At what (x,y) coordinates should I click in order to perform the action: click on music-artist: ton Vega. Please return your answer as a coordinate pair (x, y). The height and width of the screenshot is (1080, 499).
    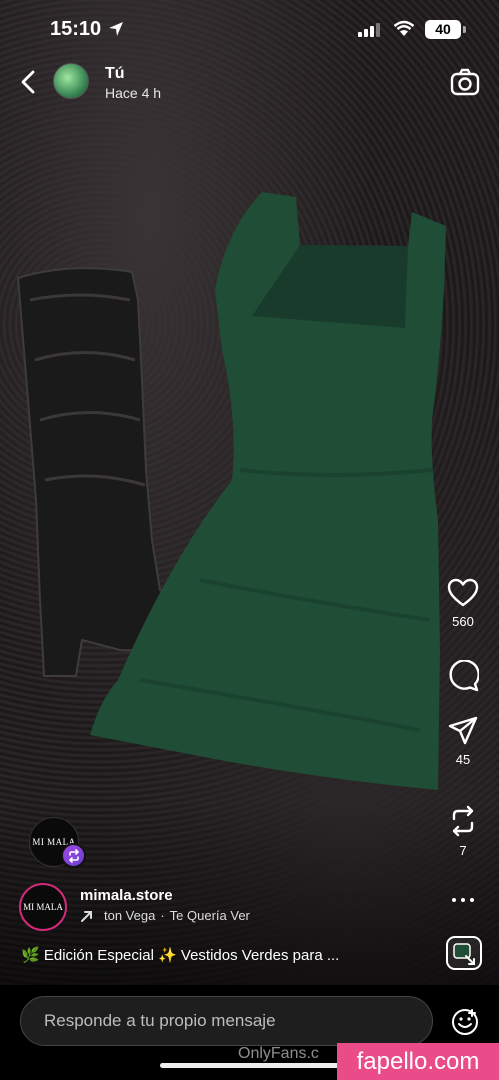
    Looking at the image, I should click on (130, 915).